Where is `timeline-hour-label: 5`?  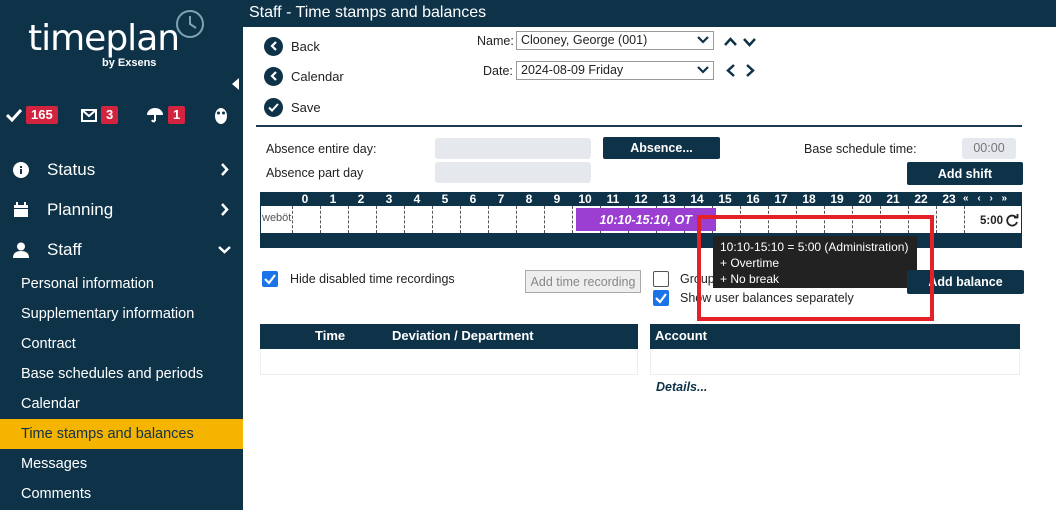 timeline-hour-label: 5 is located at coordinates (445, 199).